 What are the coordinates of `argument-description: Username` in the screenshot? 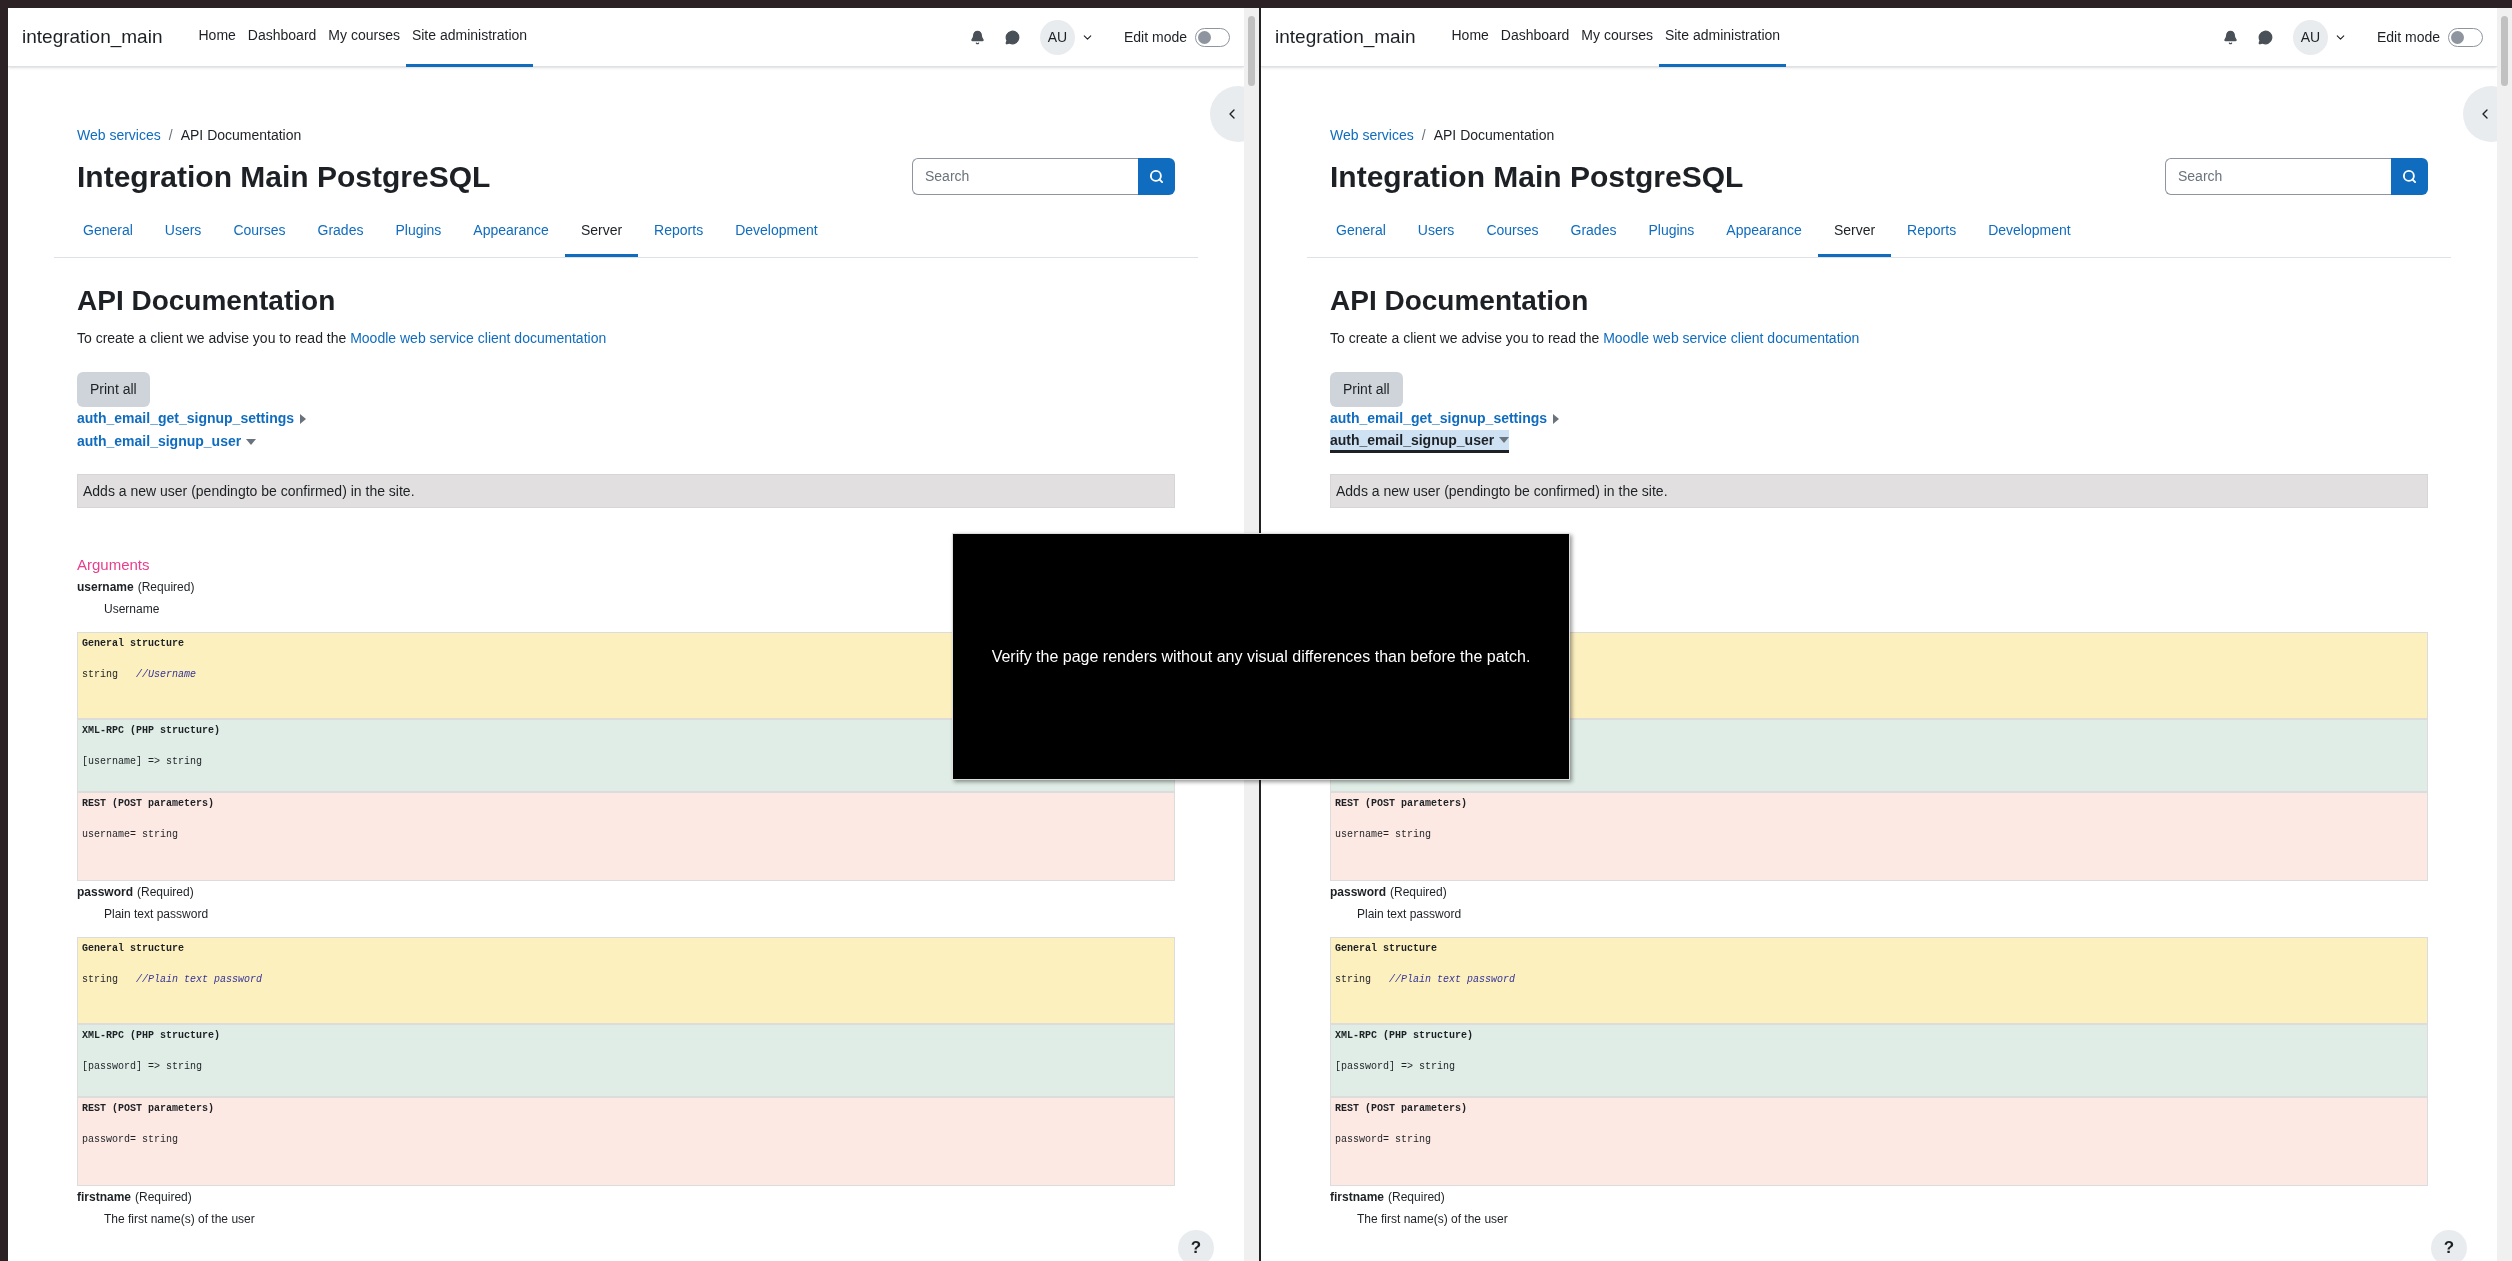 It's located at (132, 609).